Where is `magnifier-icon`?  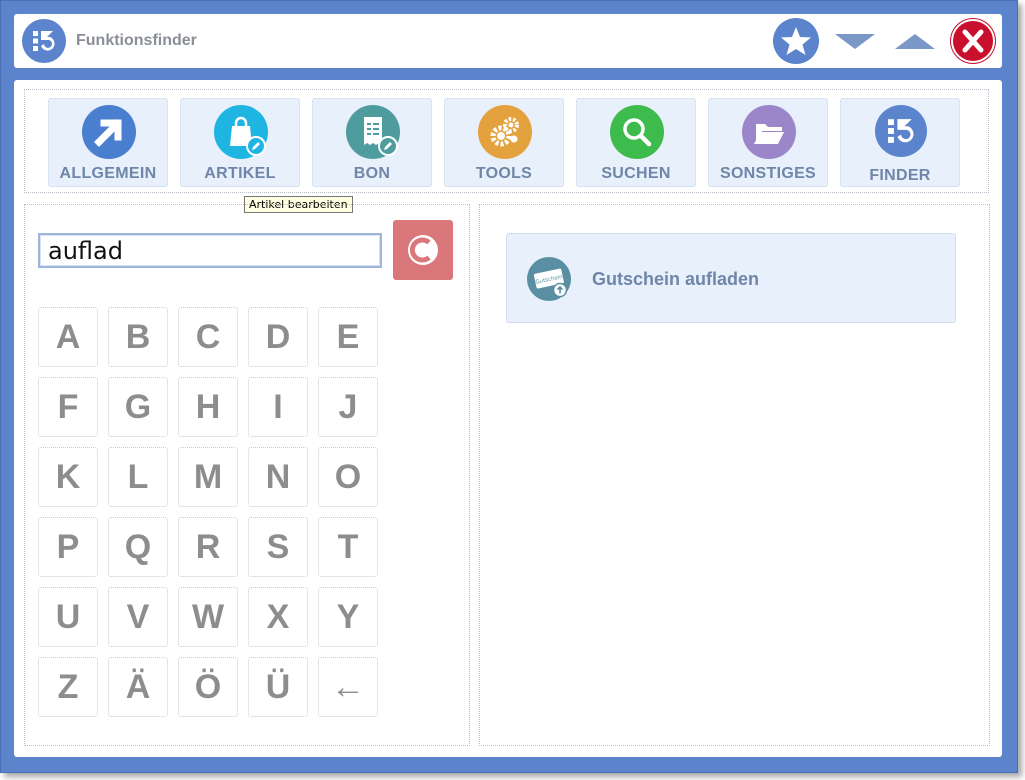 magnifier-icon is located at coordinates (637, 132).